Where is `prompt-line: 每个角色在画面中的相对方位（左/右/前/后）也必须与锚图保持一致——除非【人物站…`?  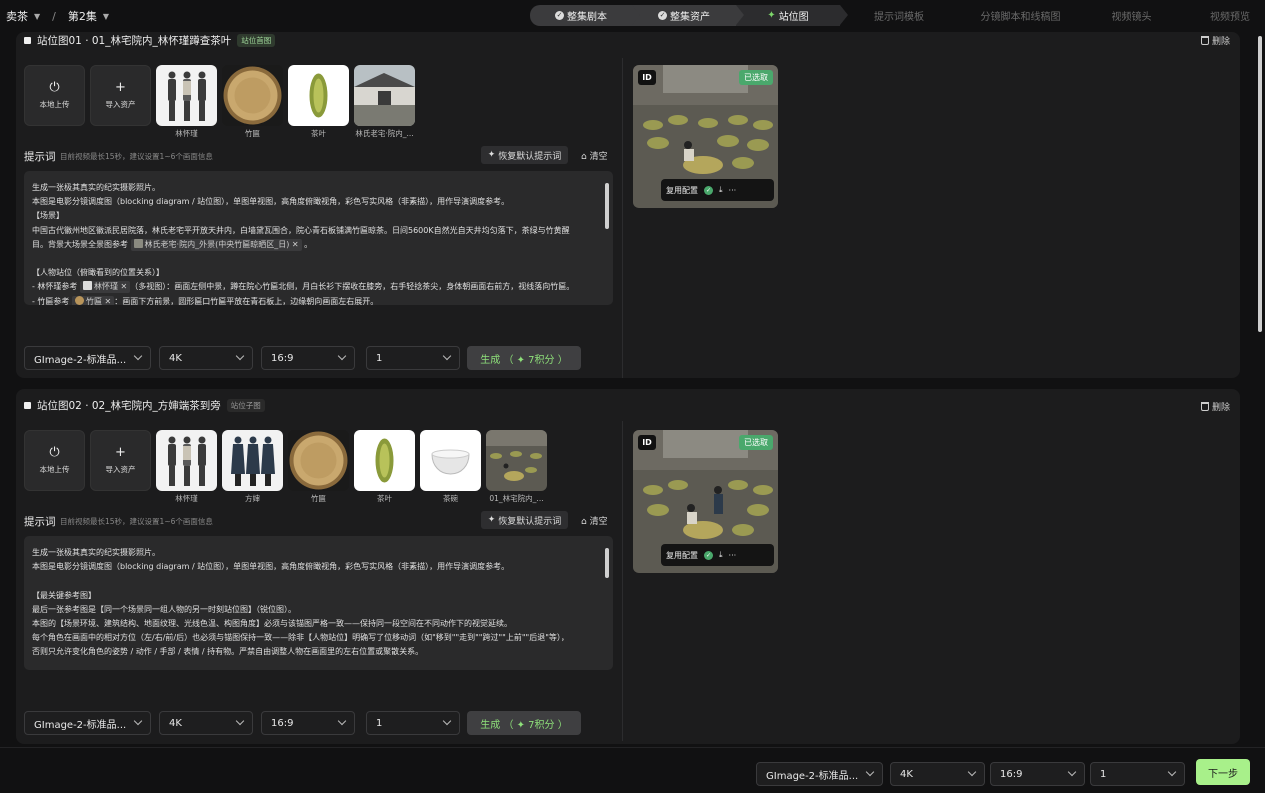
prompt-line: 每个角色在画面中的相对方位（左/右/前/后）也必须与锚图保持一致——除非【人物站… is located at coordinates (300, 638).